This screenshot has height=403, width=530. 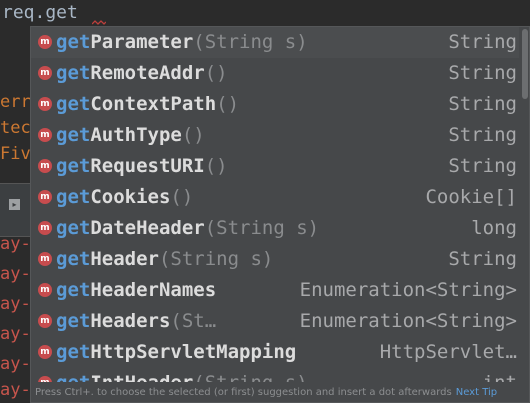 I want to click on completion-item: m getRemoteAddr() String, so click(x=275, y=73).